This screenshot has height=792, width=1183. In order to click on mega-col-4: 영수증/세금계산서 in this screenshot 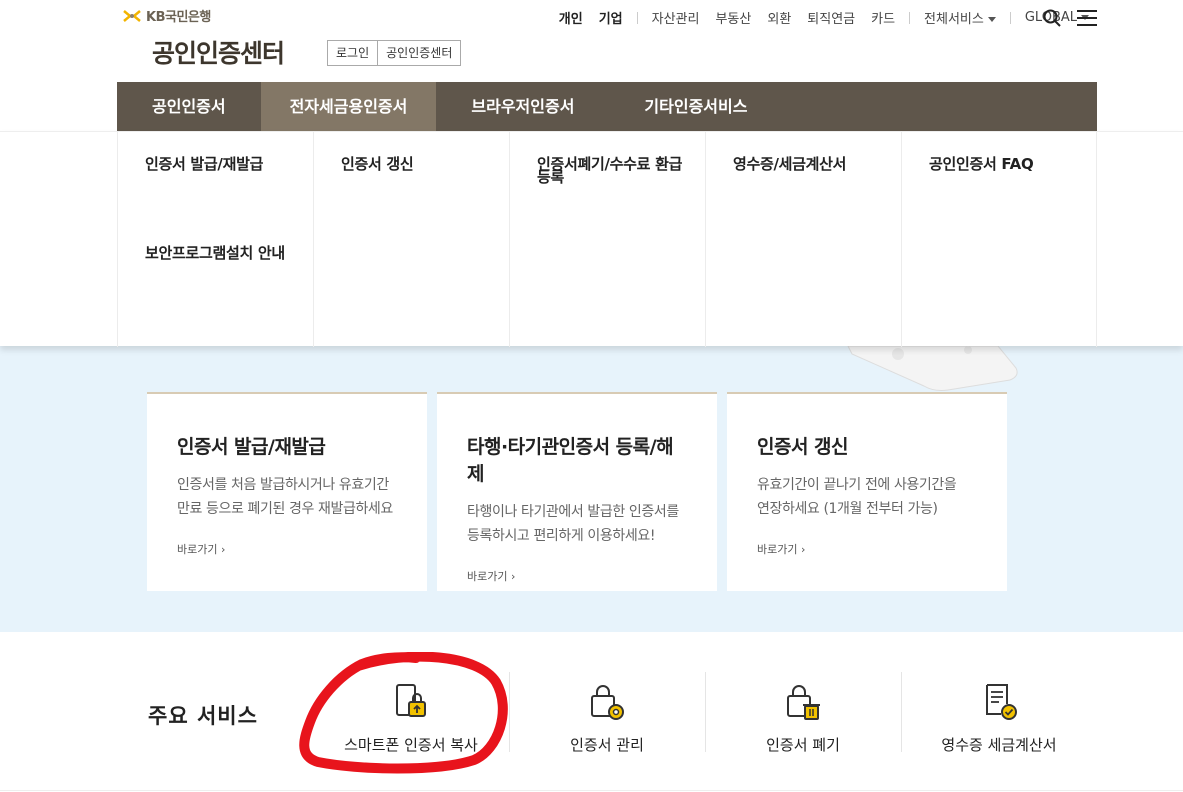, I will do `click(803, 239)`.